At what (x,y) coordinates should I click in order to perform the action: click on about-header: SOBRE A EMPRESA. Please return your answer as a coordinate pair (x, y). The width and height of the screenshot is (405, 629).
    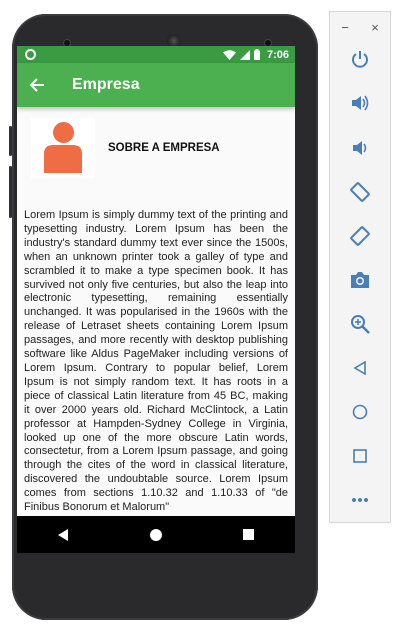
    Looking at the image, I should click on (156, 148).